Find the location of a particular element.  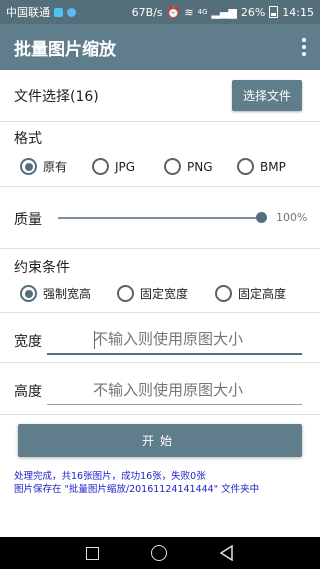

constraint-section: 约束条件 强制宽高 固定宽度 固定高度 is located at coordinates (160, 281).